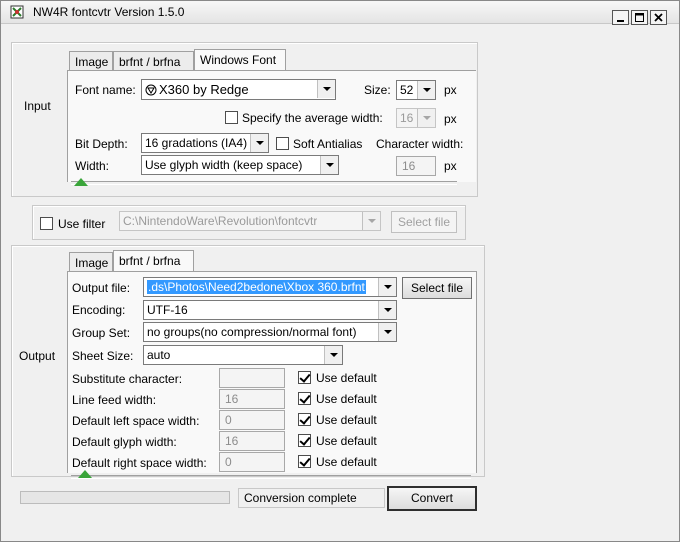  Describe the element at coordinates (92, 166) in the screenshot. I see `width-label: Width:` at that location.